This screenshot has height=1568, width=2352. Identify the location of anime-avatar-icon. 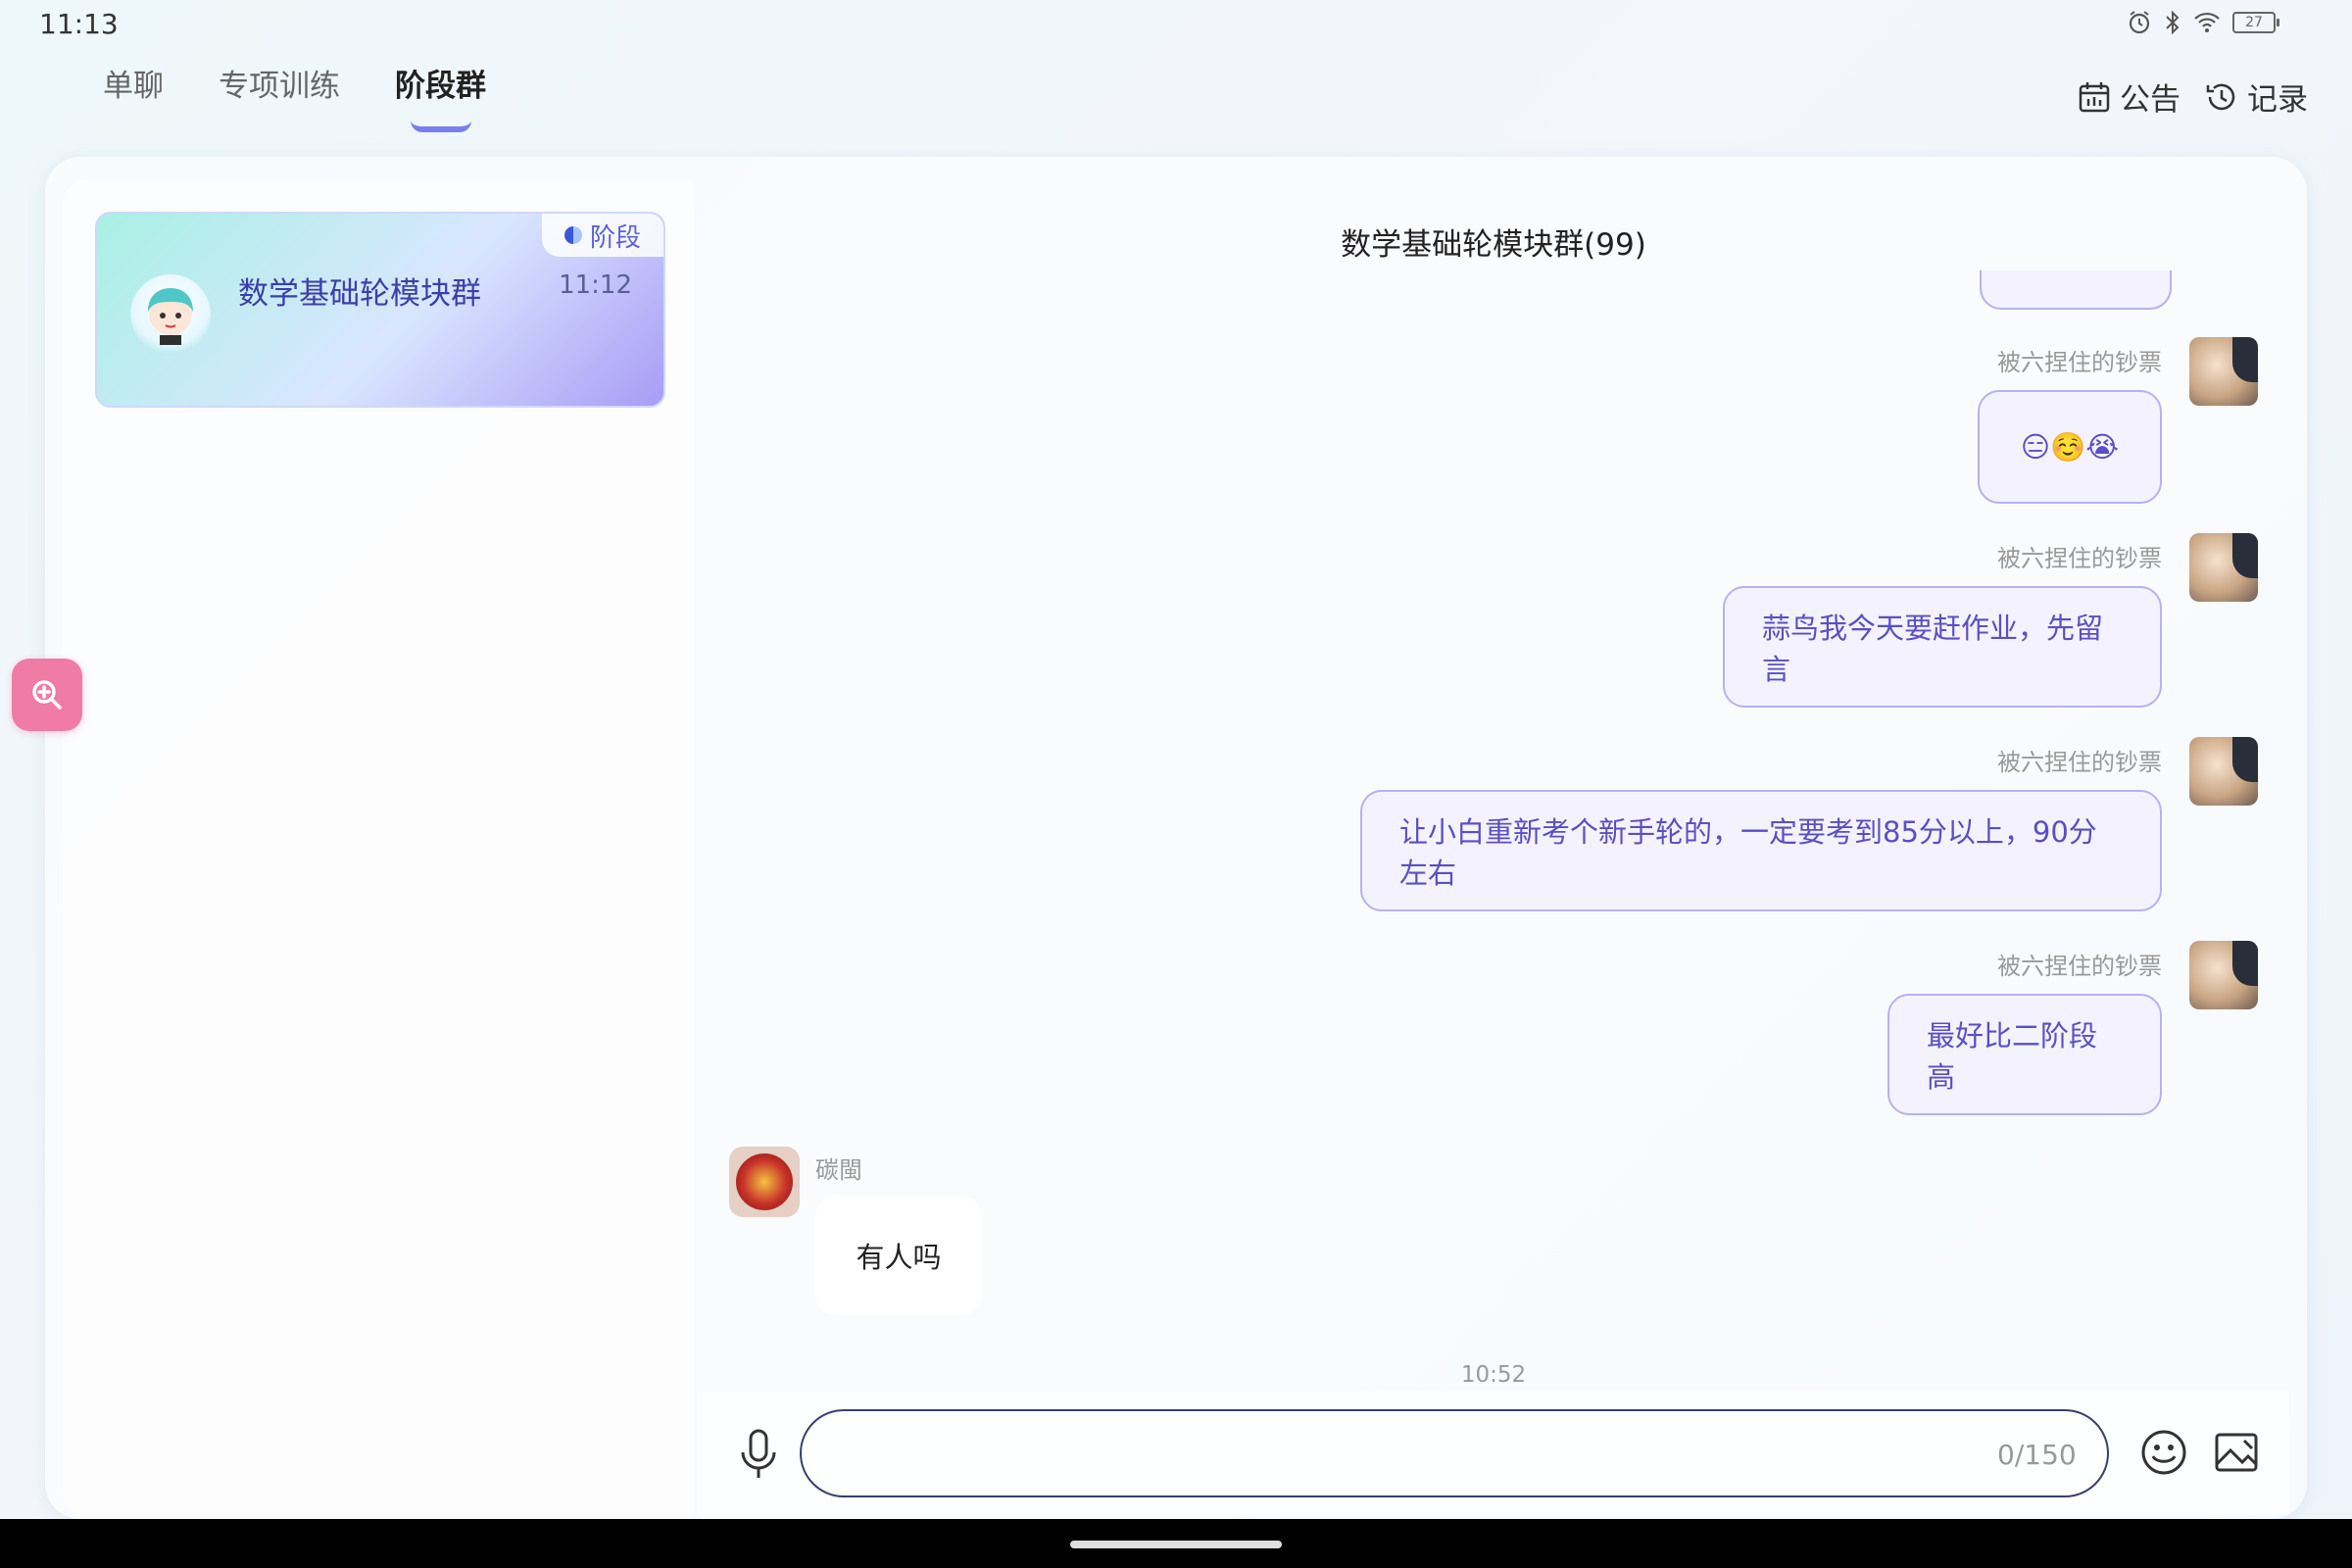
(170, 316).